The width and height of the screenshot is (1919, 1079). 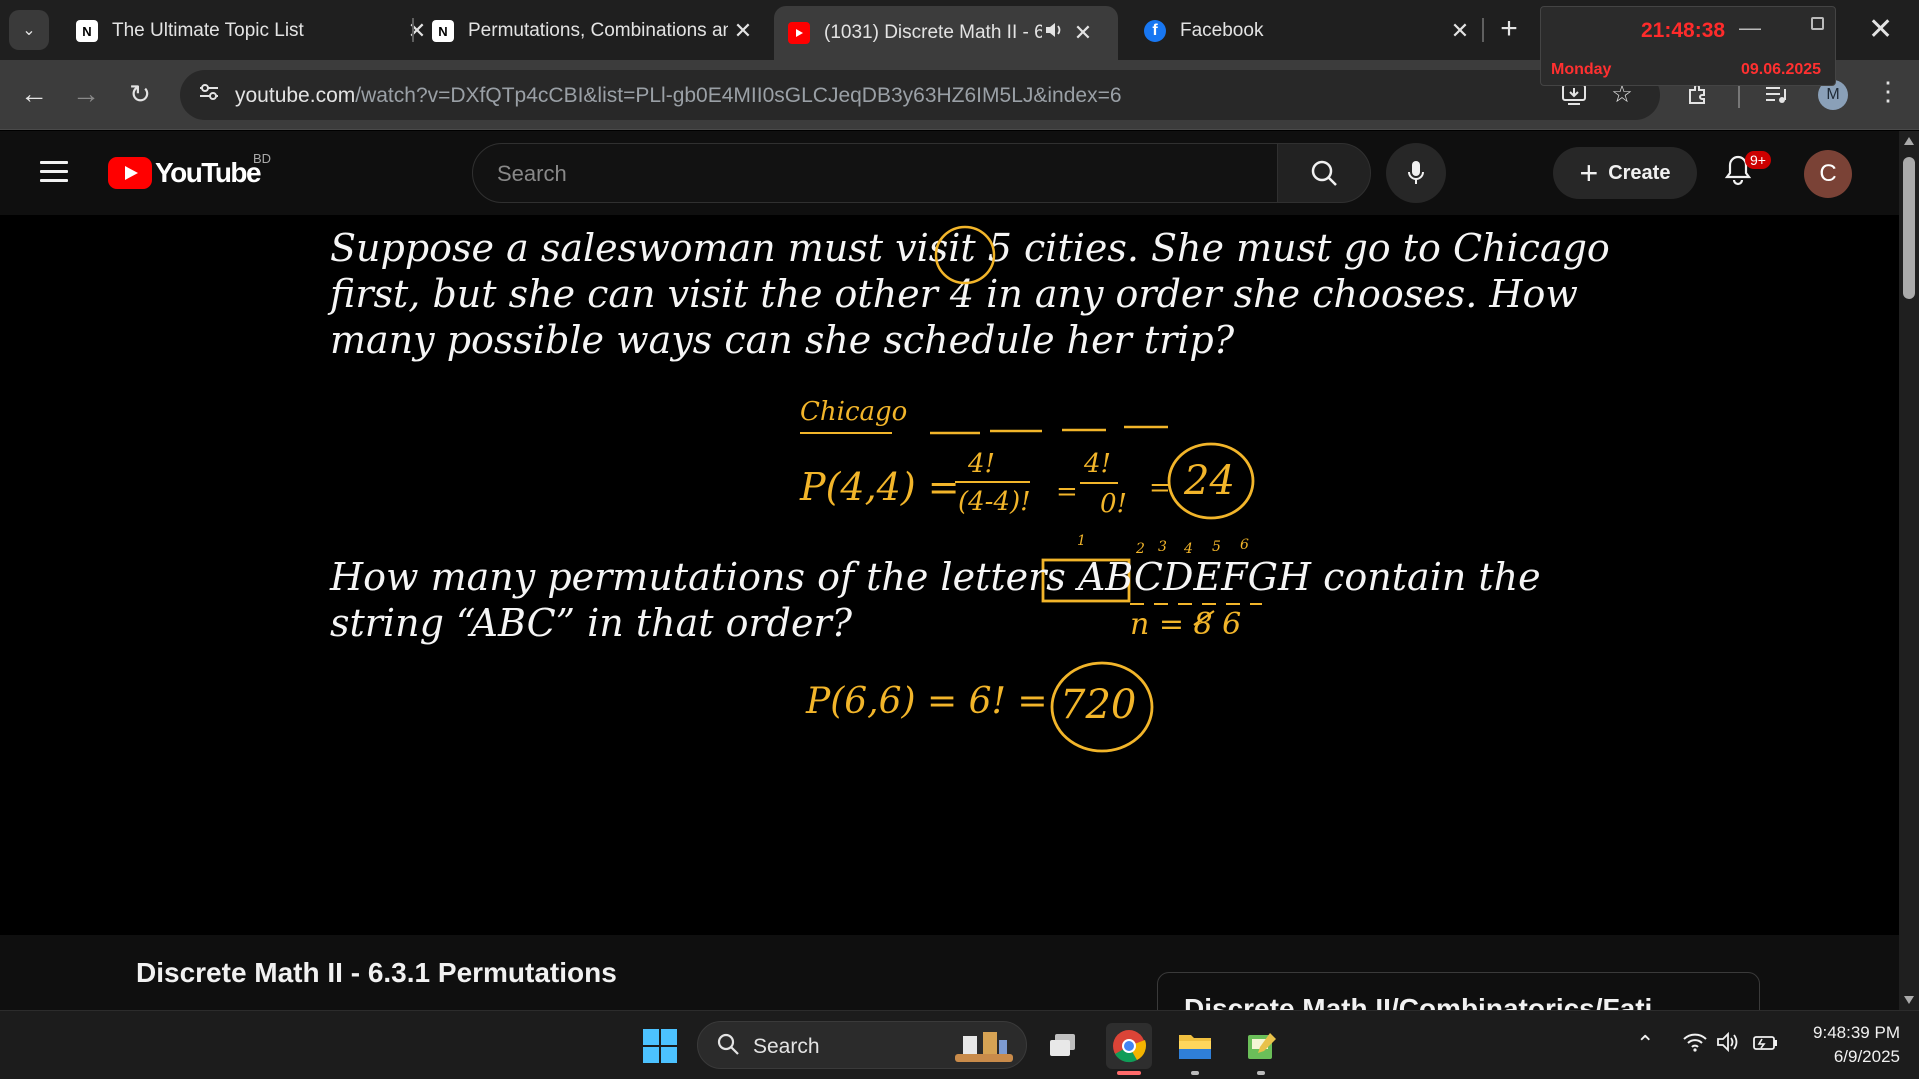 What do you see at coordinates (130, 173) in the screenshot?
I see `youtube-play-icon` at bounding box center [130, 173].